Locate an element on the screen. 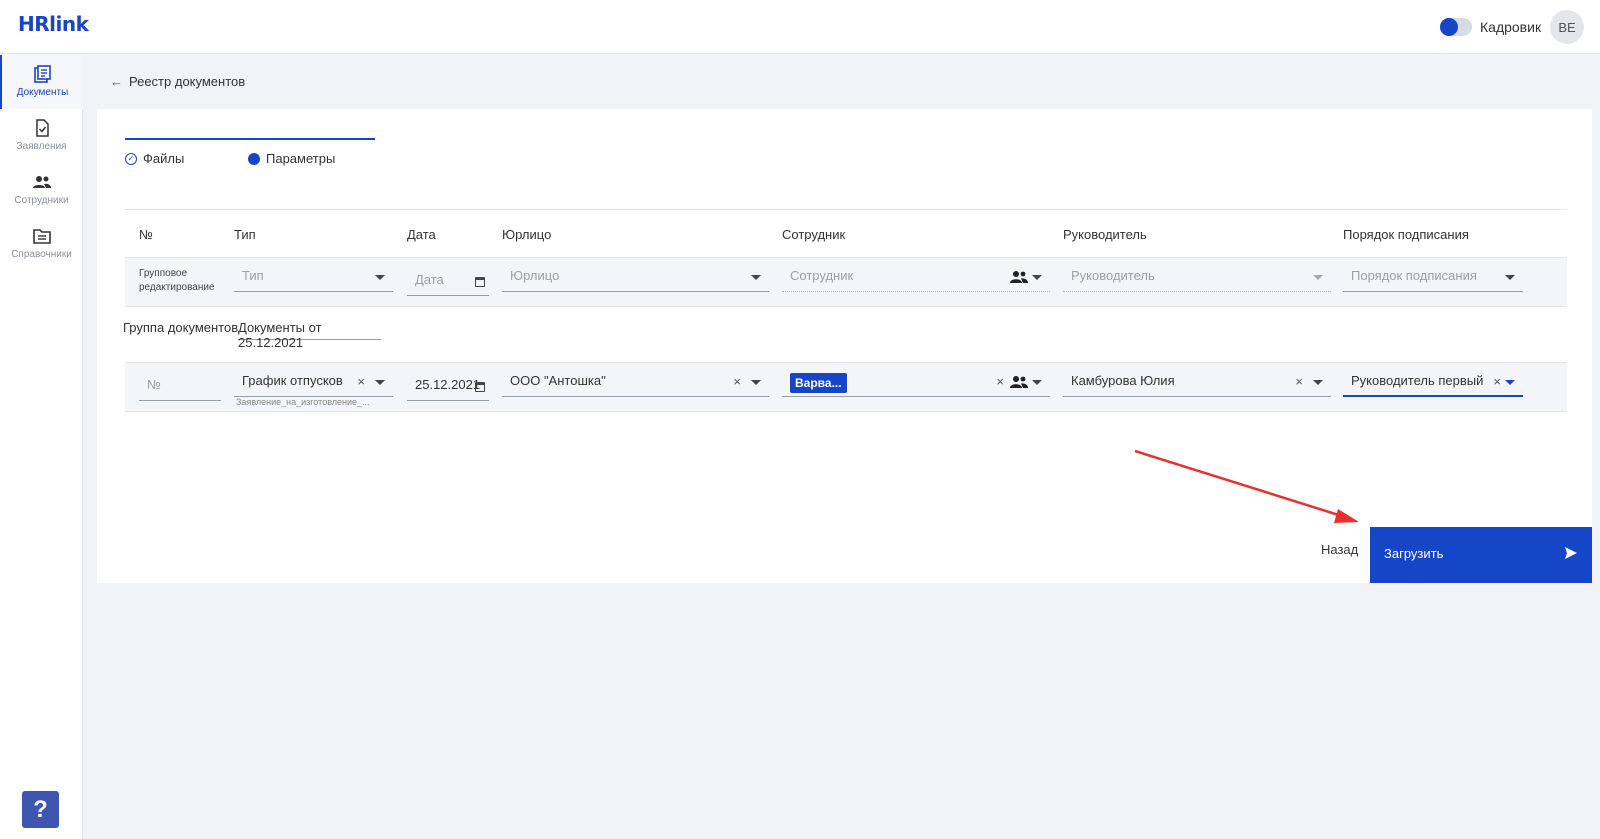 This screenshot has width=1600, height=839. sidebar-item-label: Заявления is located at coordinates (41, 146).